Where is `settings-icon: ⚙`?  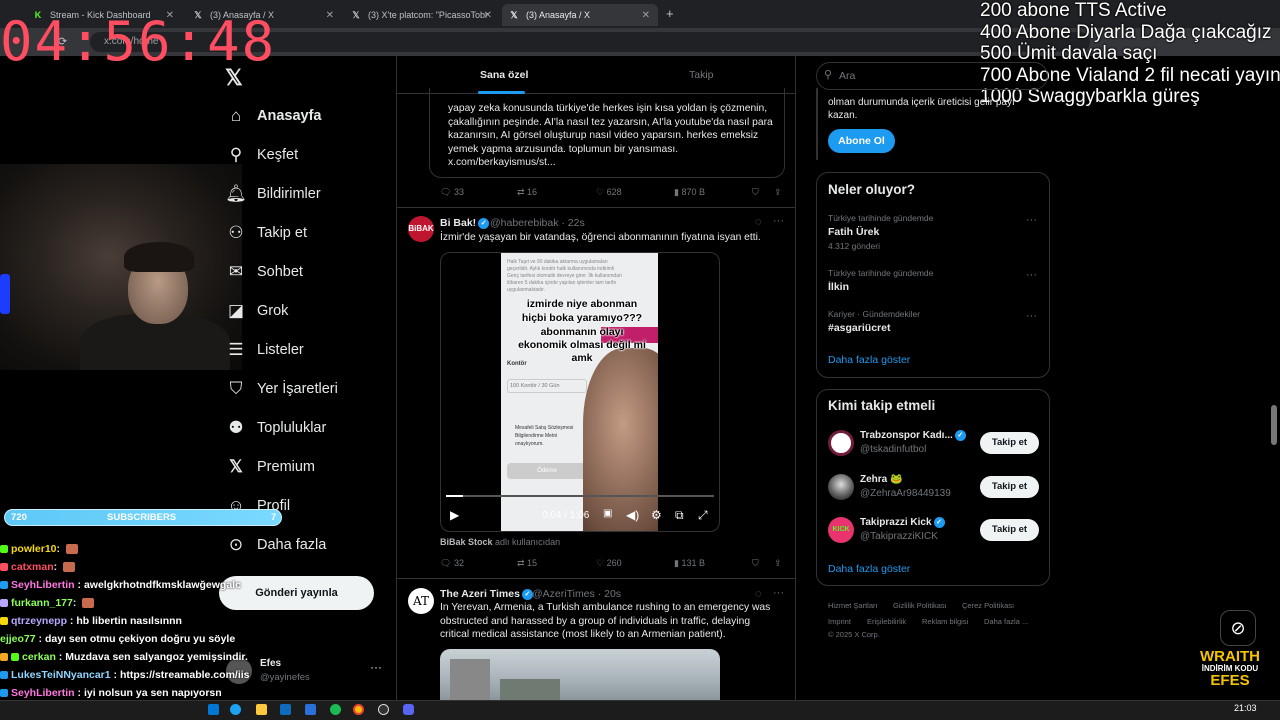
settings-icon: ⚙ is located at coordinates (656, 515).